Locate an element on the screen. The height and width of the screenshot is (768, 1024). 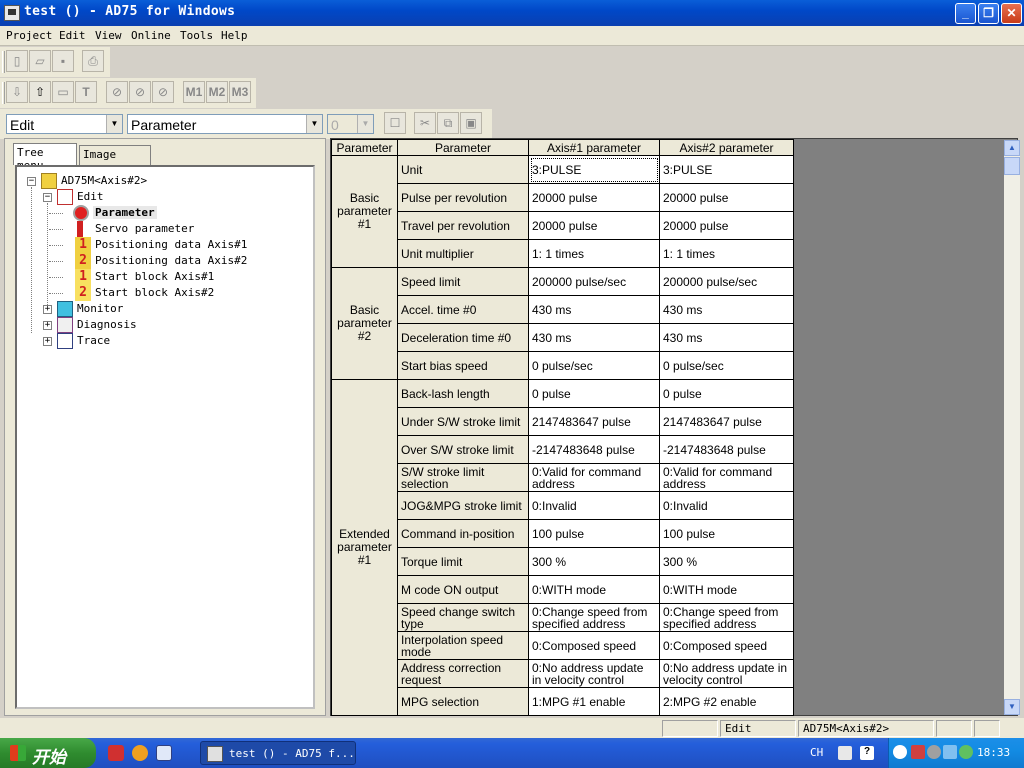
axis2-value-cell: -2147483648 pulse is located at coordinates (726, 449).